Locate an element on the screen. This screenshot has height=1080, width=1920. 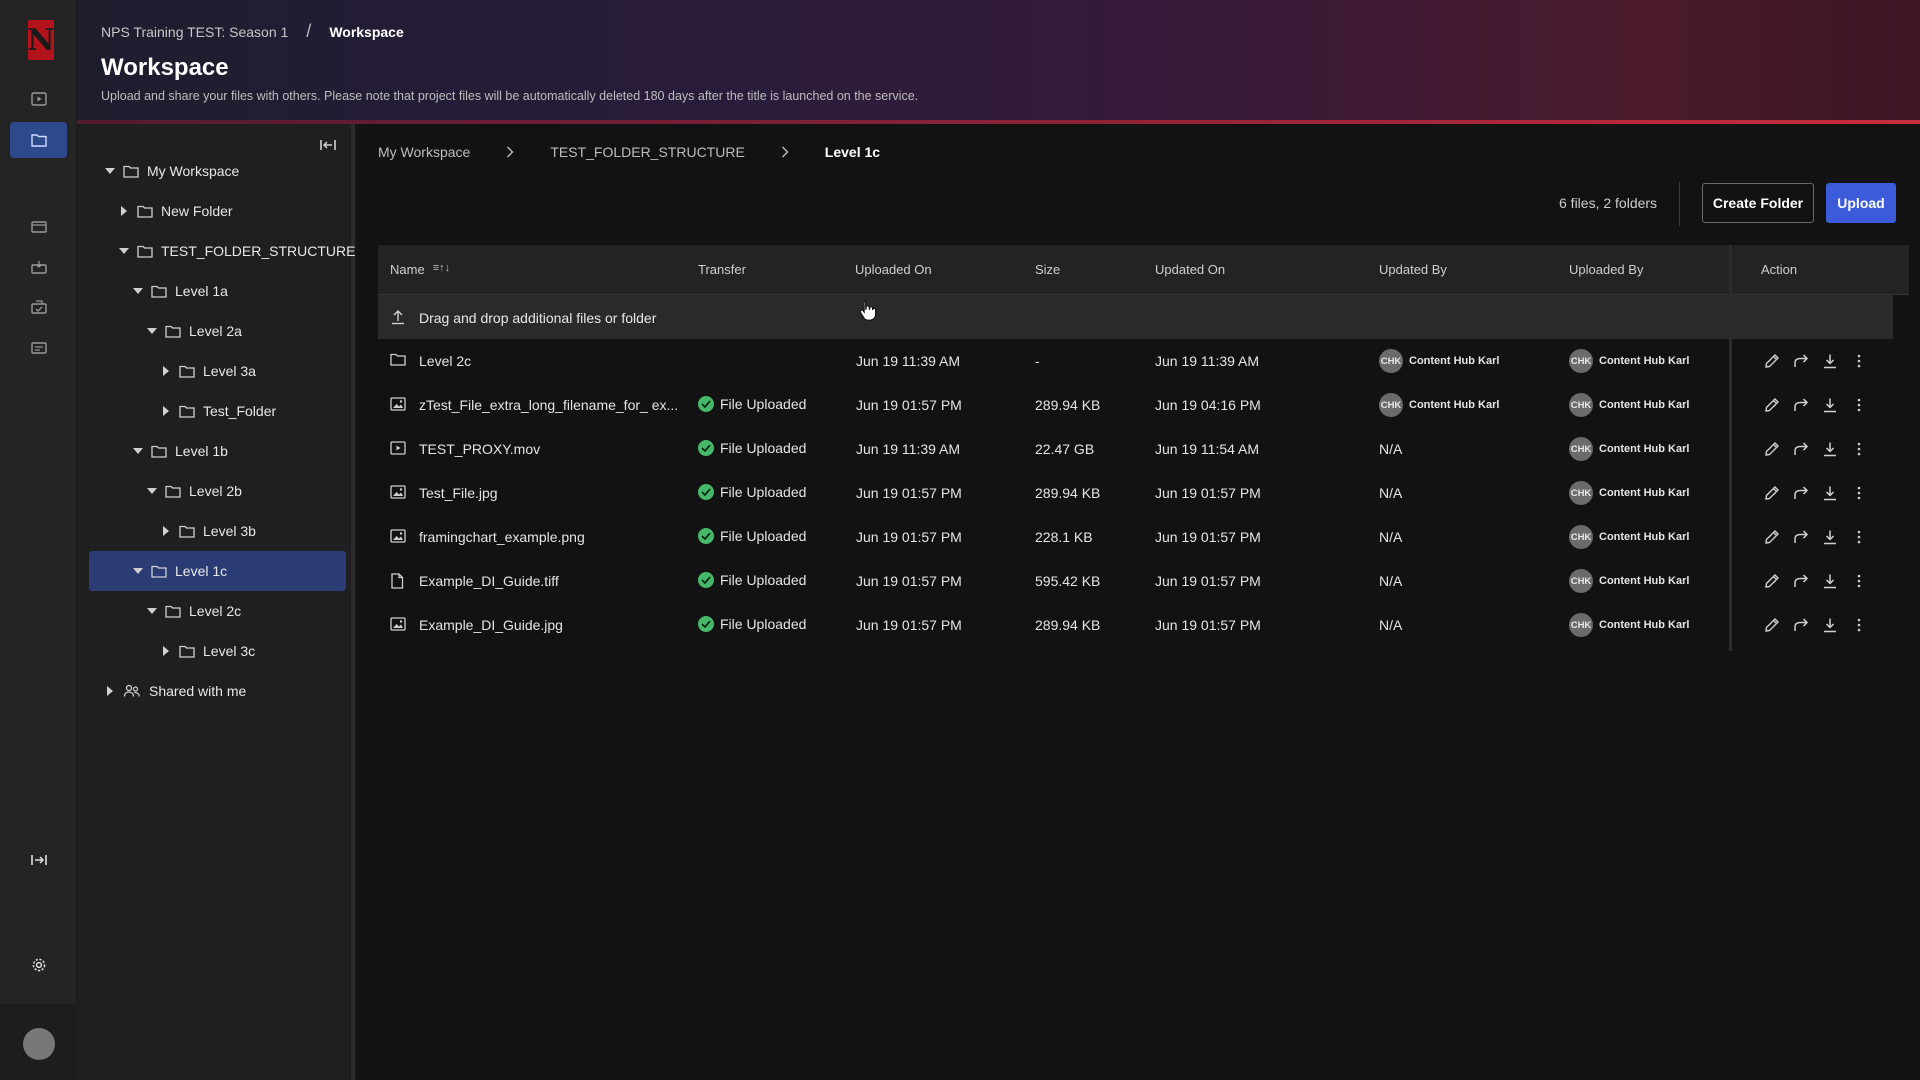
netflix-logo: N is located at coordinates (41, 40).